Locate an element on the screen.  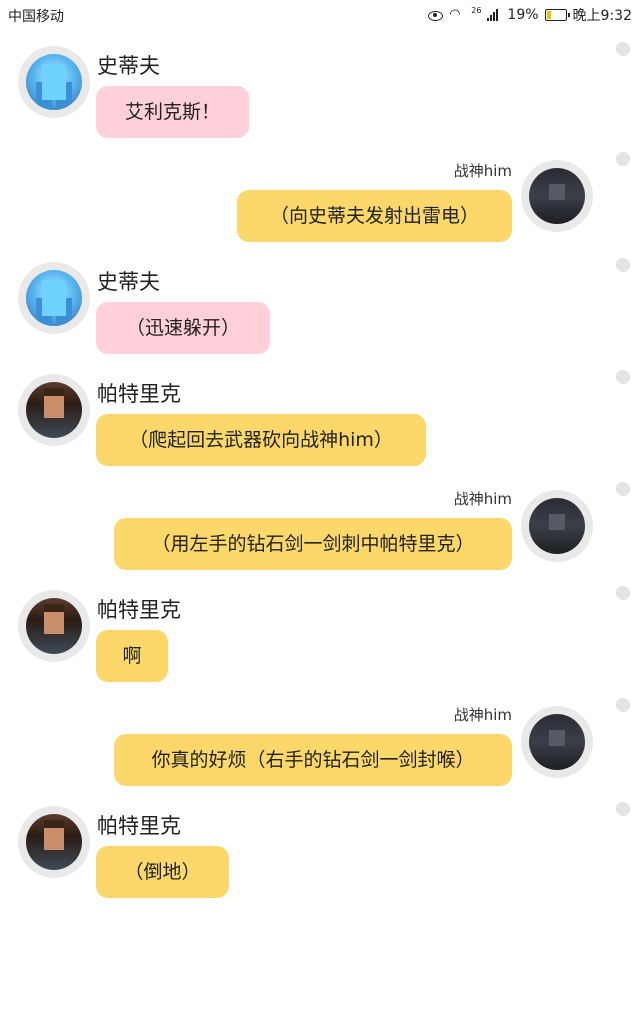
status-bar: 中国移动 ◠ 26 19% 晚上9:32 is located at coordinates (320, 15).